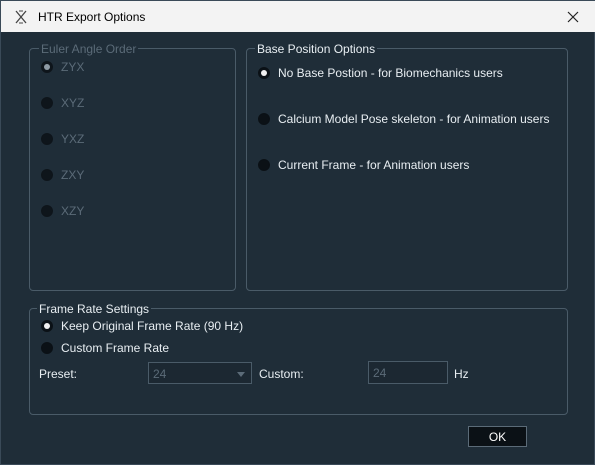  Describe the element at coordinates (316, 49) in the screenshot. I see `base-position-options-legend: Base Position Options` at that location.